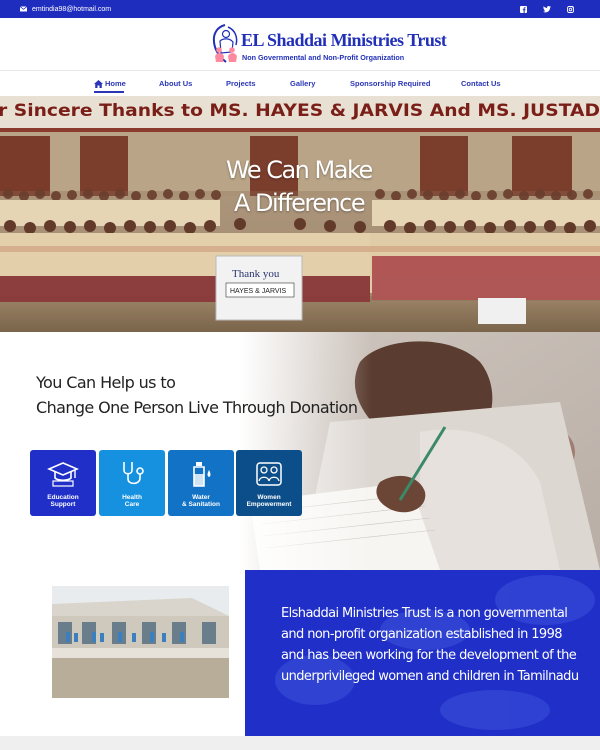 The image size is (600, 750). What do you see at coordinates (133, 473) in the screenshot?
I see `stethoscope-icon` at bounding box center [133, 473].